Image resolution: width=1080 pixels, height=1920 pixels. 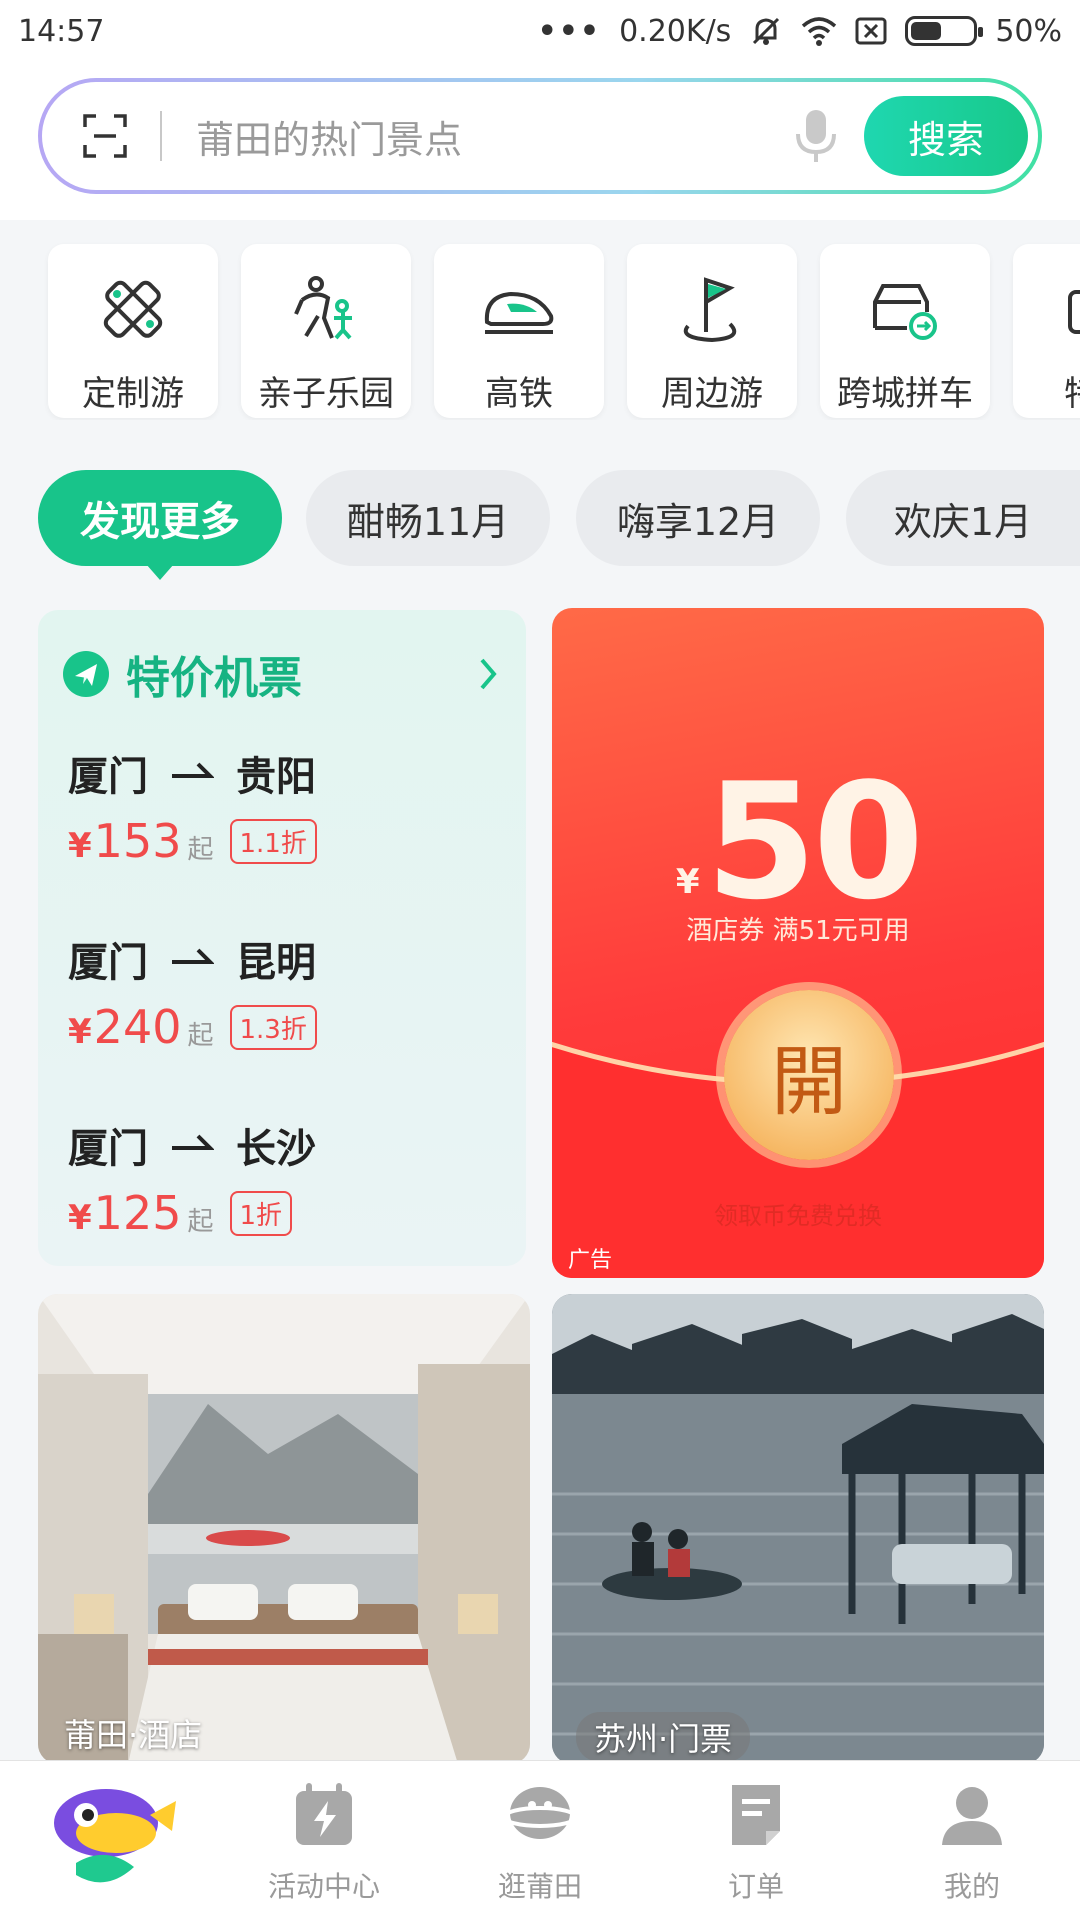 What do you see at coordinates (926, 31) in the screenshot?
I see `battery-fill` at bounding box center [926, 31].